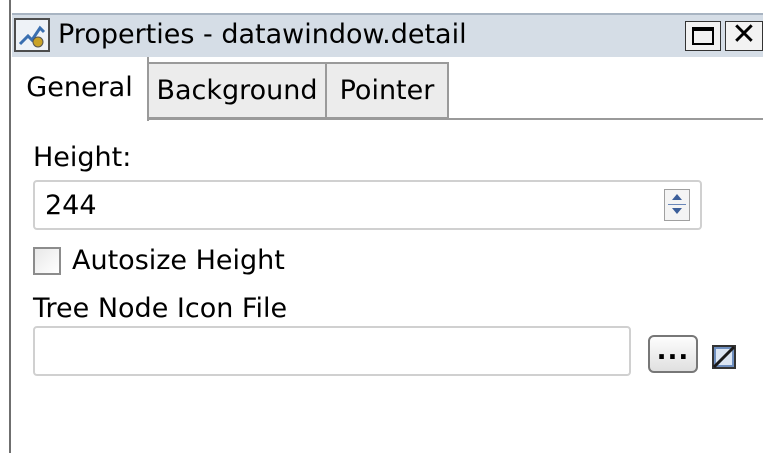  I want to click on maximize-icon, so click(703, 36).